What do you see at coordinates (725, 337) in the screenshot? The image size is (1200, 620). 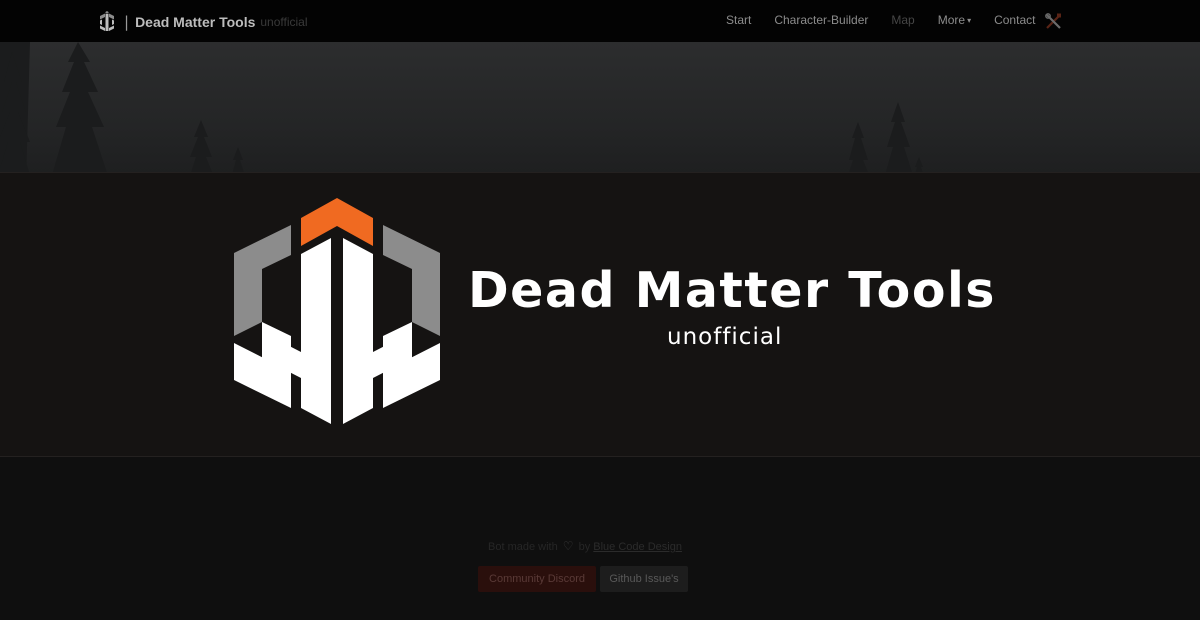 I see `splash-subtitle: unofficial` at bounding box center [725, 337].